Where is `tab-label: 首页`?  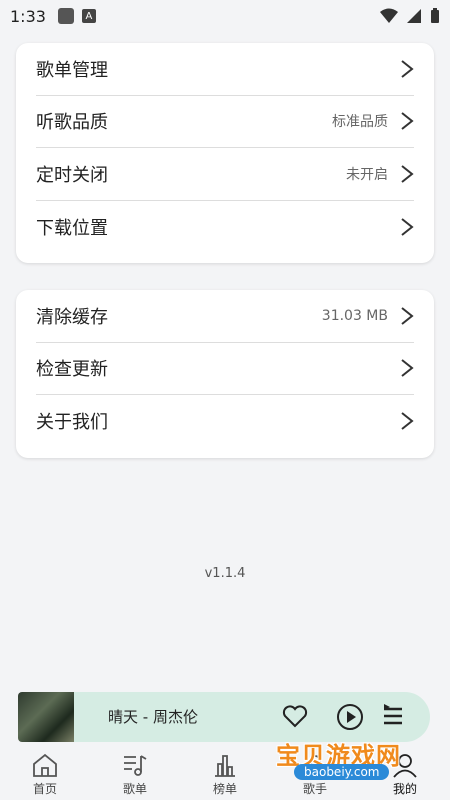
tab-label: 首页 is located at coordinates (44, 789).